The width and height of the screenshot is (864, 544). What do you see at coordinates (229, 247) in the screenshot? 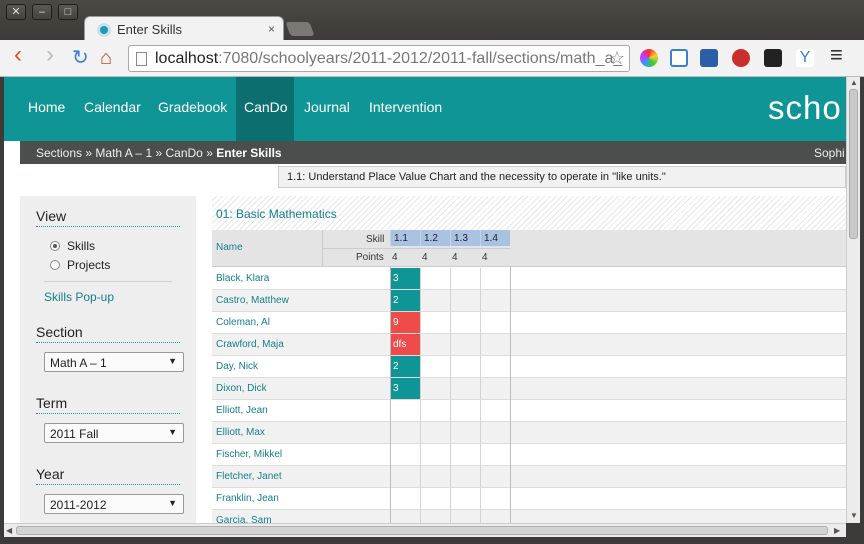
I see `name-column-header: Name` at bounding box center [229, 247].